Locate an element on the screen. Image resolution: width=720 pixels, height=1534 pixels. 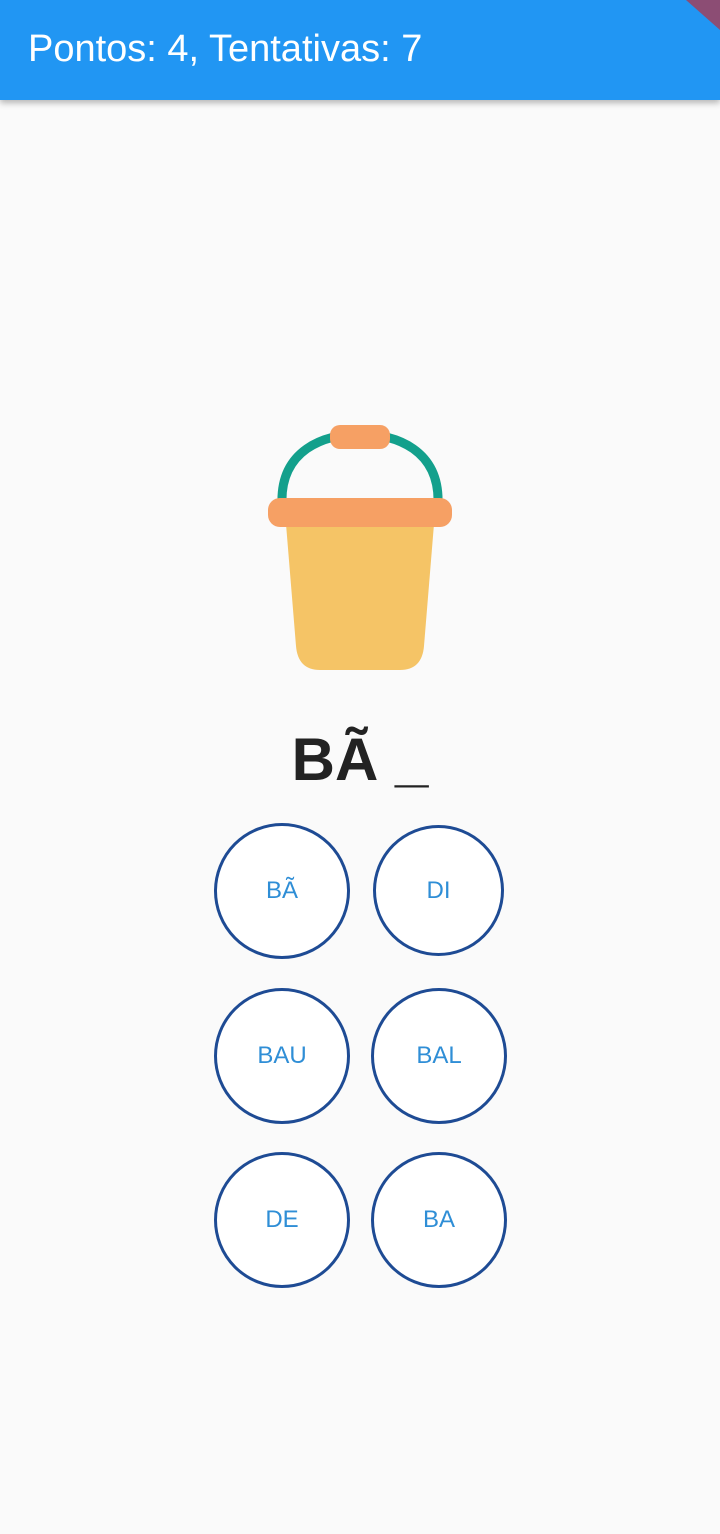
option-label: BA is located at coordinates (438, 1219).